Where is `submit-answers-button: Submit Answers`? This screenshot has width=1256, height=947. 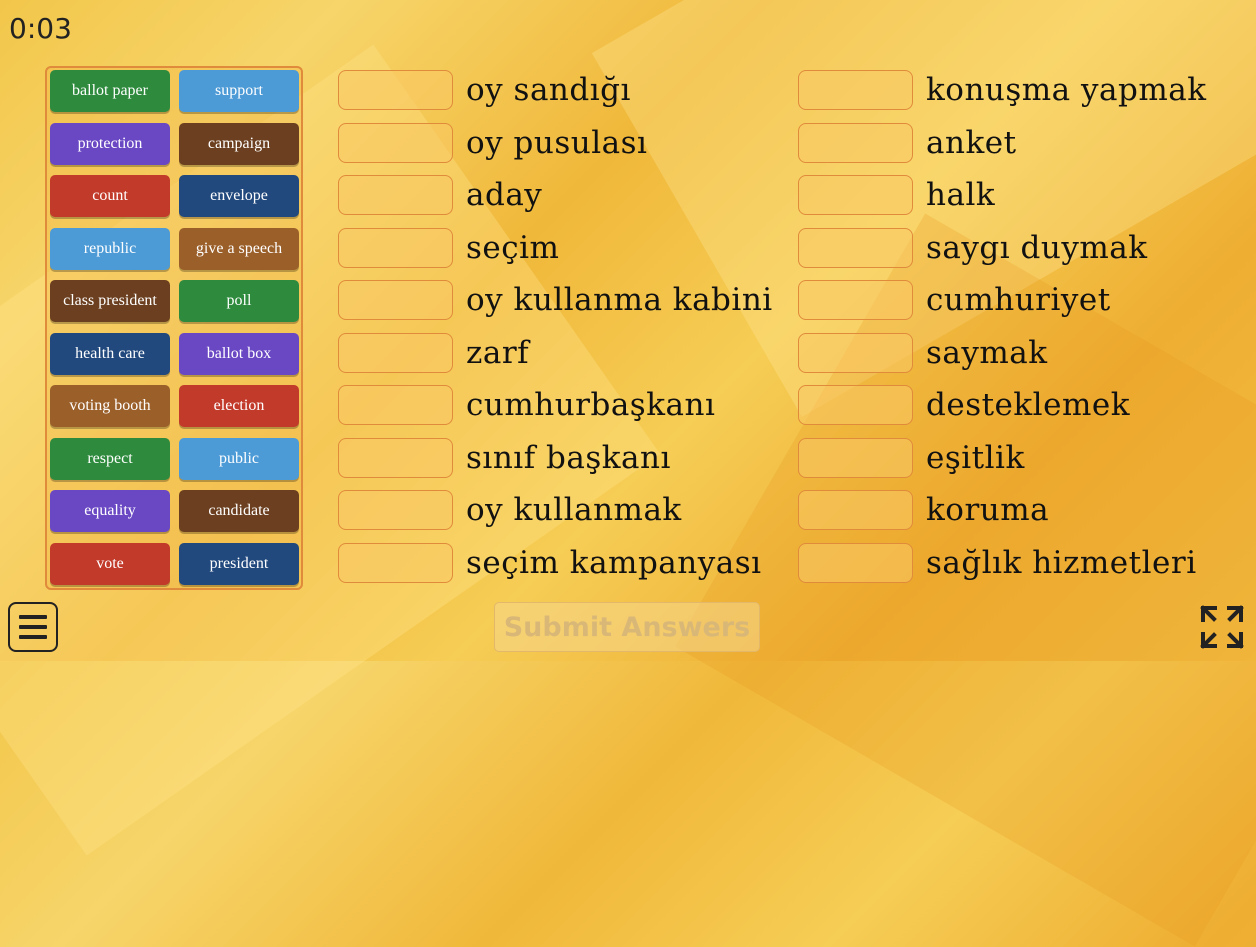
submit-answers-button: Submit Answers is located at coordinates (627, 627).